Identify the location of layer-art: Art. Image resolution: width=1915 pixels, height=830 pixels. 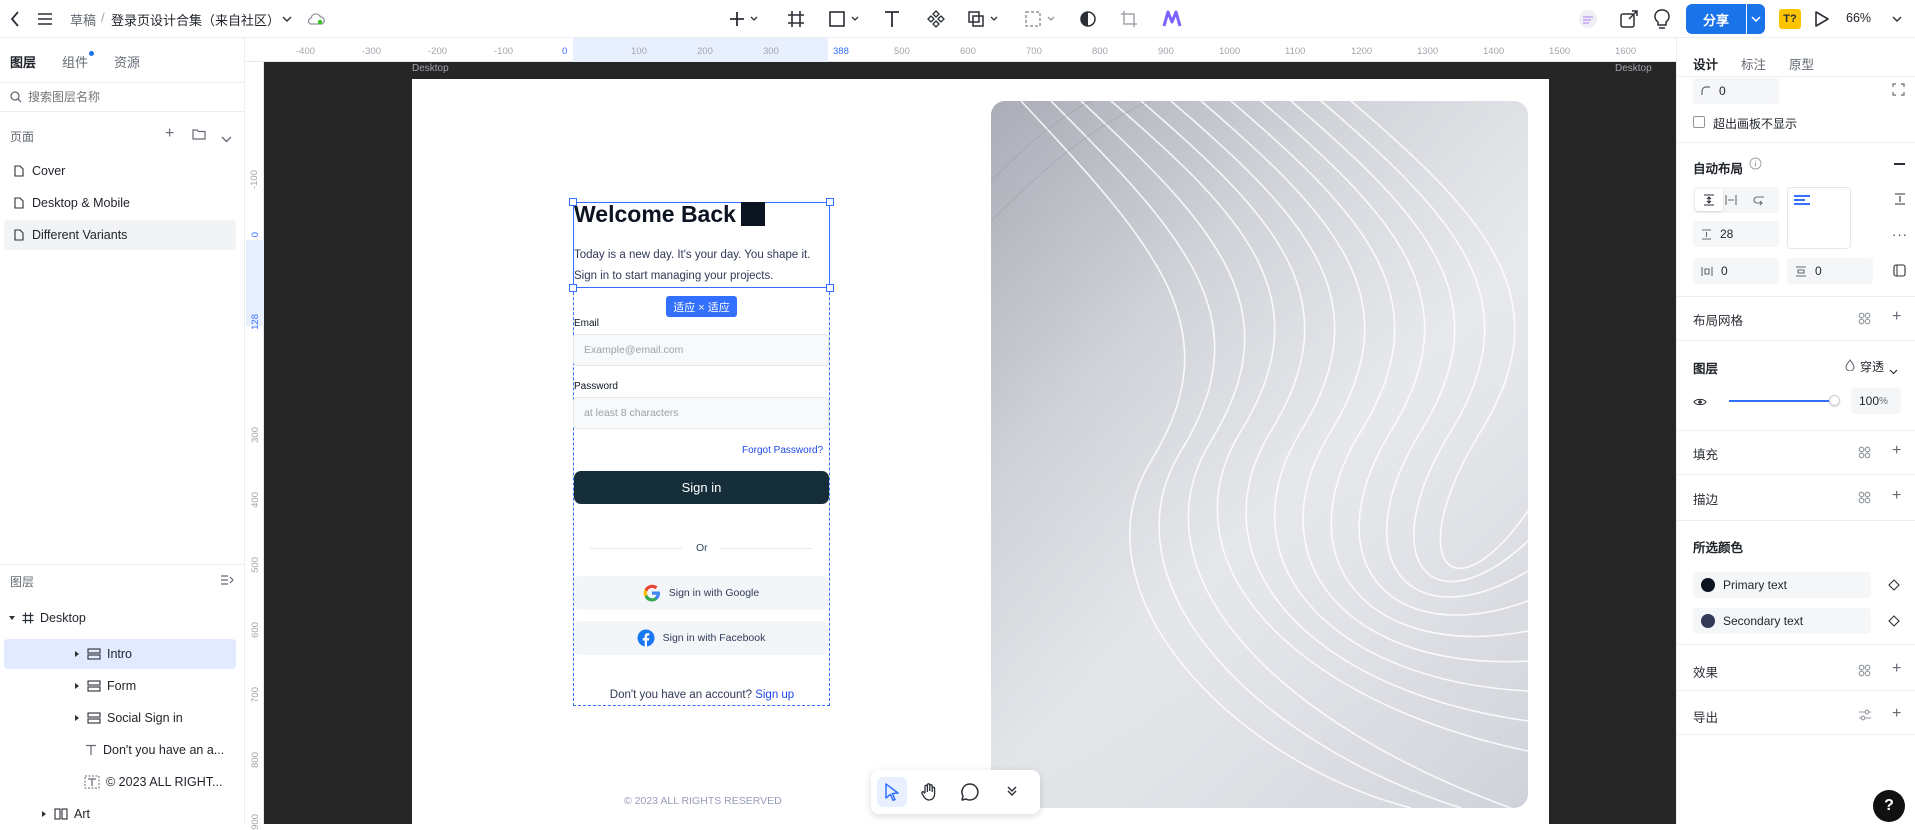
(120, 814).